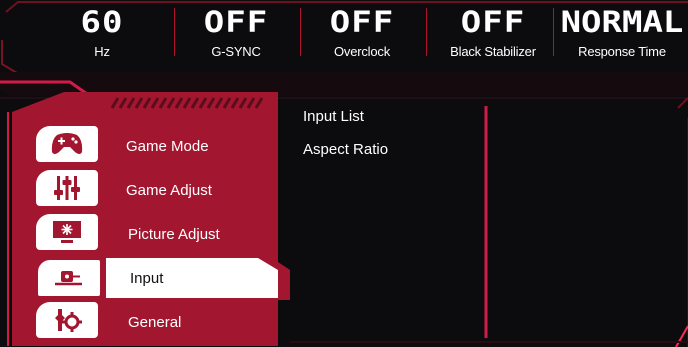 This screenshot has height=347, width=688. I want to click on menu-item-game-mode: Game Mode, so click(139, 145).